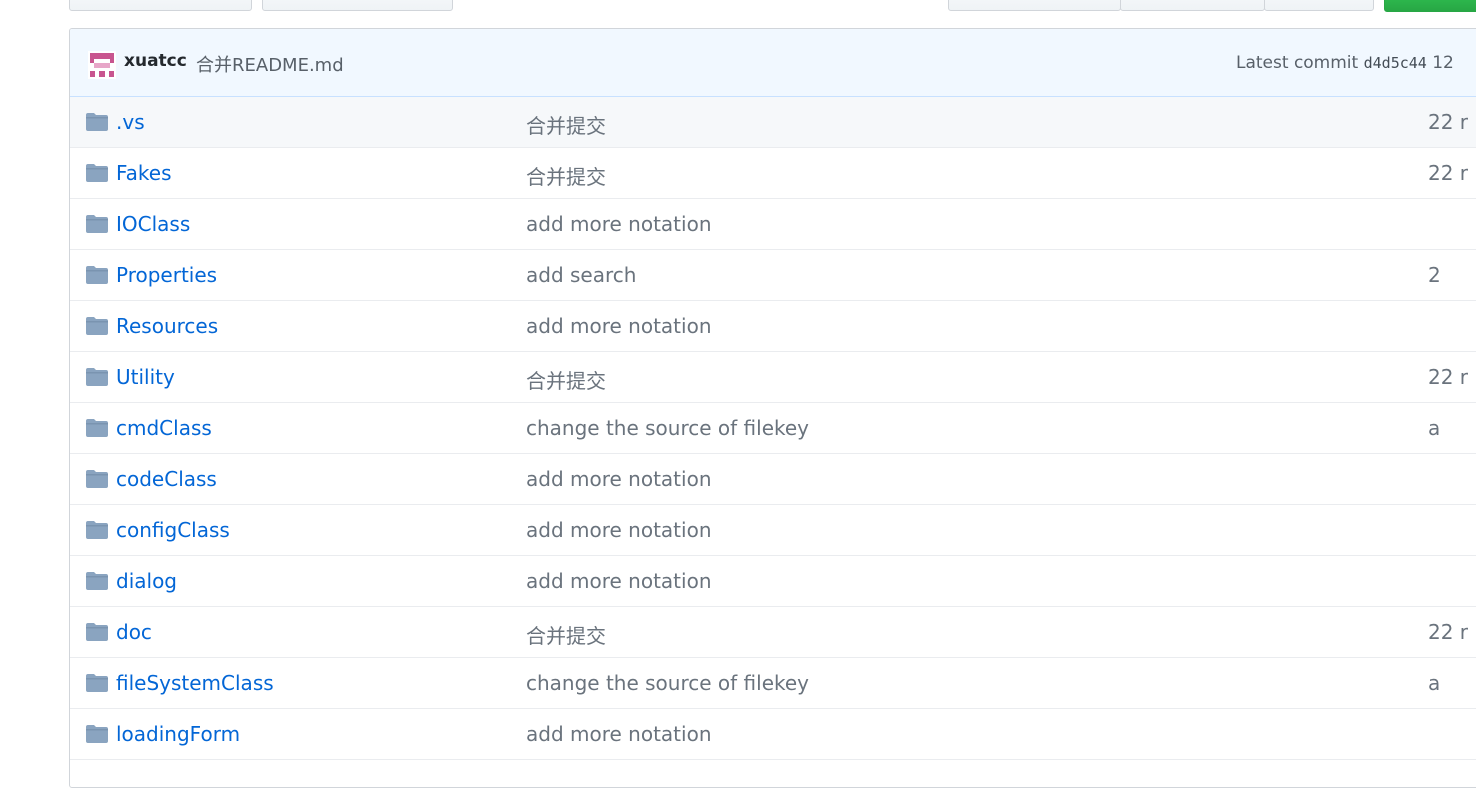  I want to click on commit-sha: d4d5c44, so click(1395, 63).